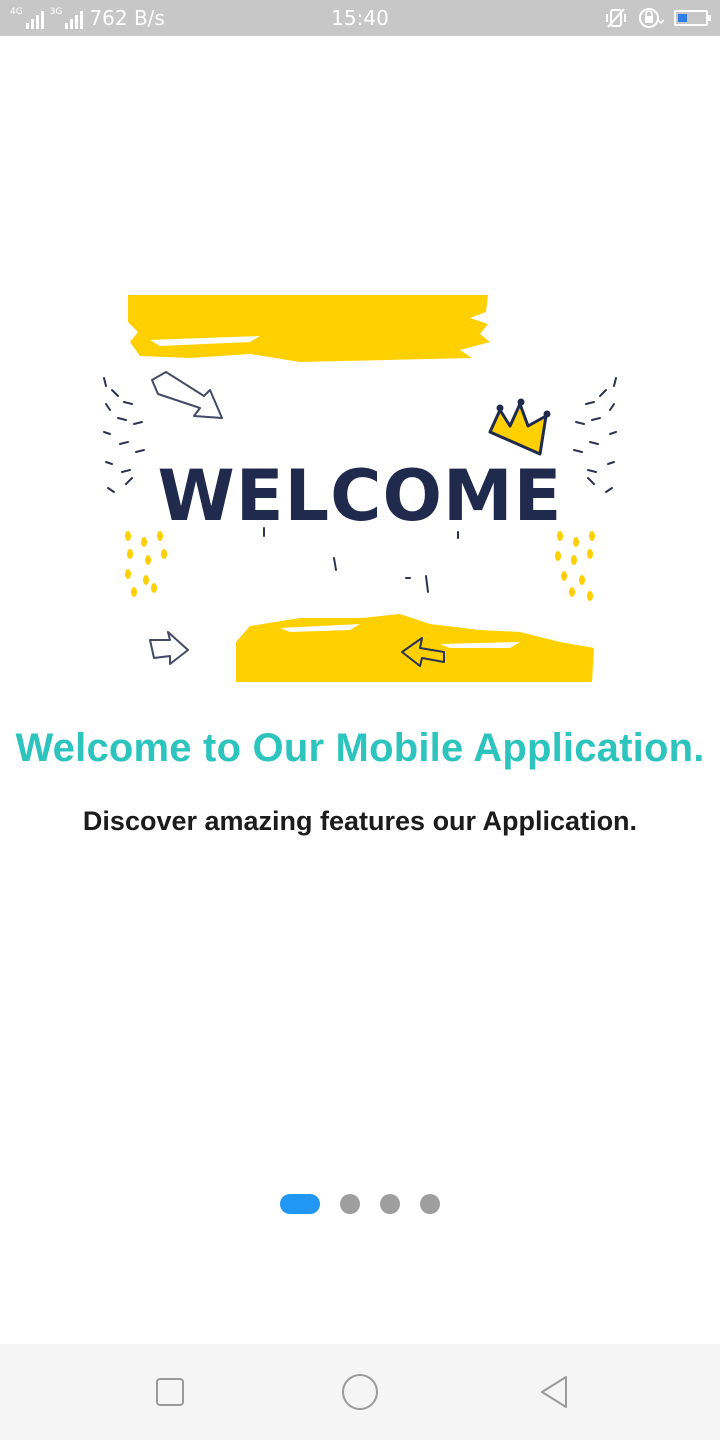  Describe the element at coordinates (309, 328) in the screenshot. I see `yellow-brush-top` at that location.